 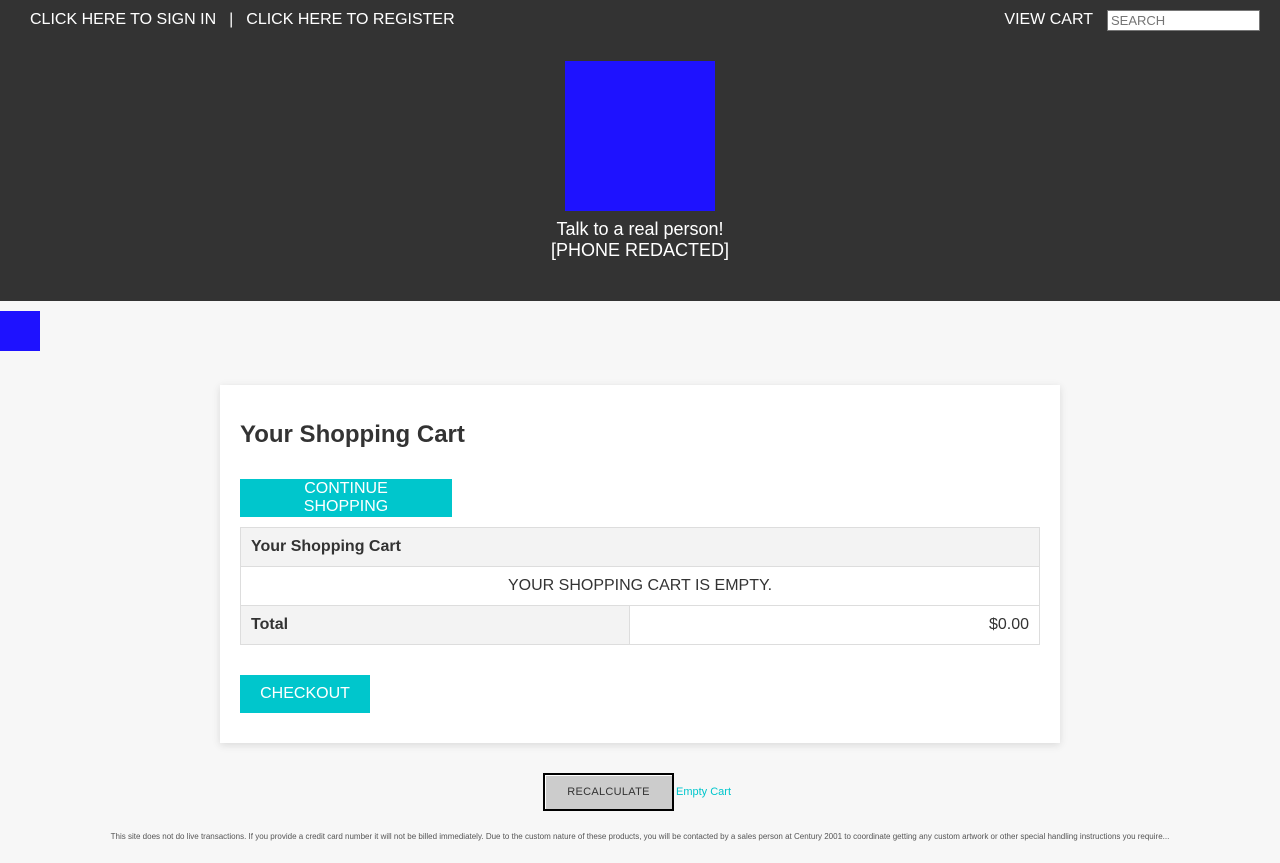 What do you see at coordinates (435, 625) in the screenshot?
I see `total-label: Total` at bounding box center [435, 625].